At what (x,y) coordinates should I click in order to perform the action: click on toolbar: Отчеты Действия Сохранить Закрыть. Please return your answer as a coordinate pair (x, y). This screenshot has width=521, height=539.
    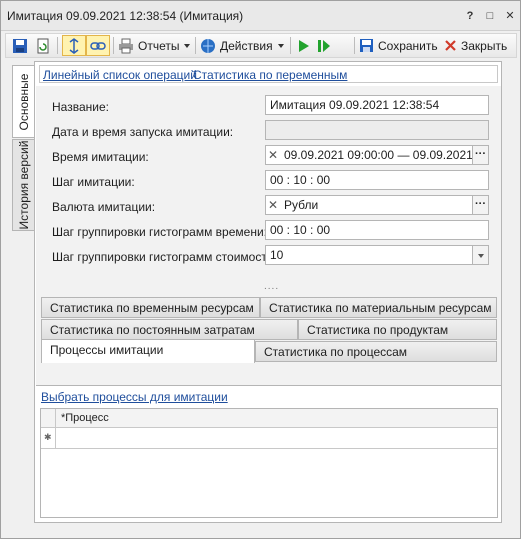
    Looking at the image, I should click on (261, 45).